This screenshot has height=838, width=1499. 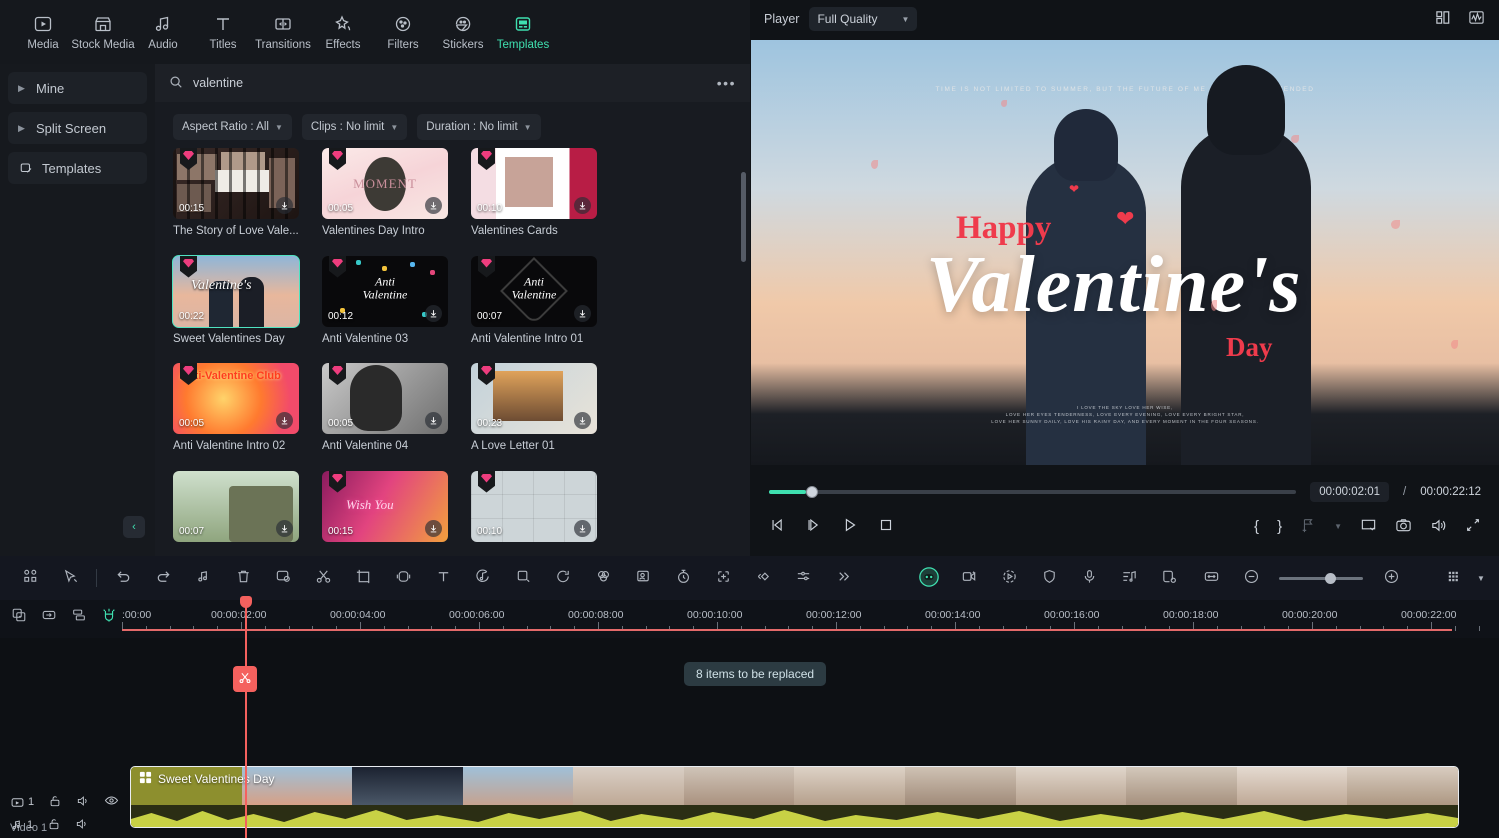 I want to click on nav-item-audio: Audio, so click(x=163, y=32).